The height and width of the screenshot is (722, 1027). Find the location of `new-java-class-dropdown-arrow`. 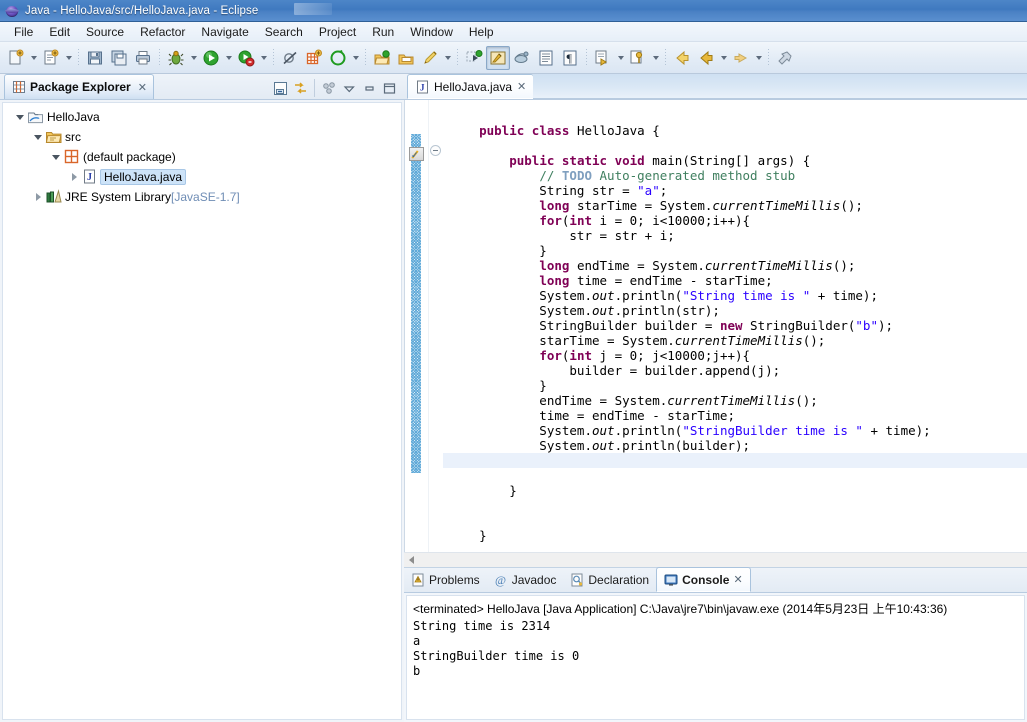

new-java-class-dropdown-arrow is located at coordinates (68, 58).